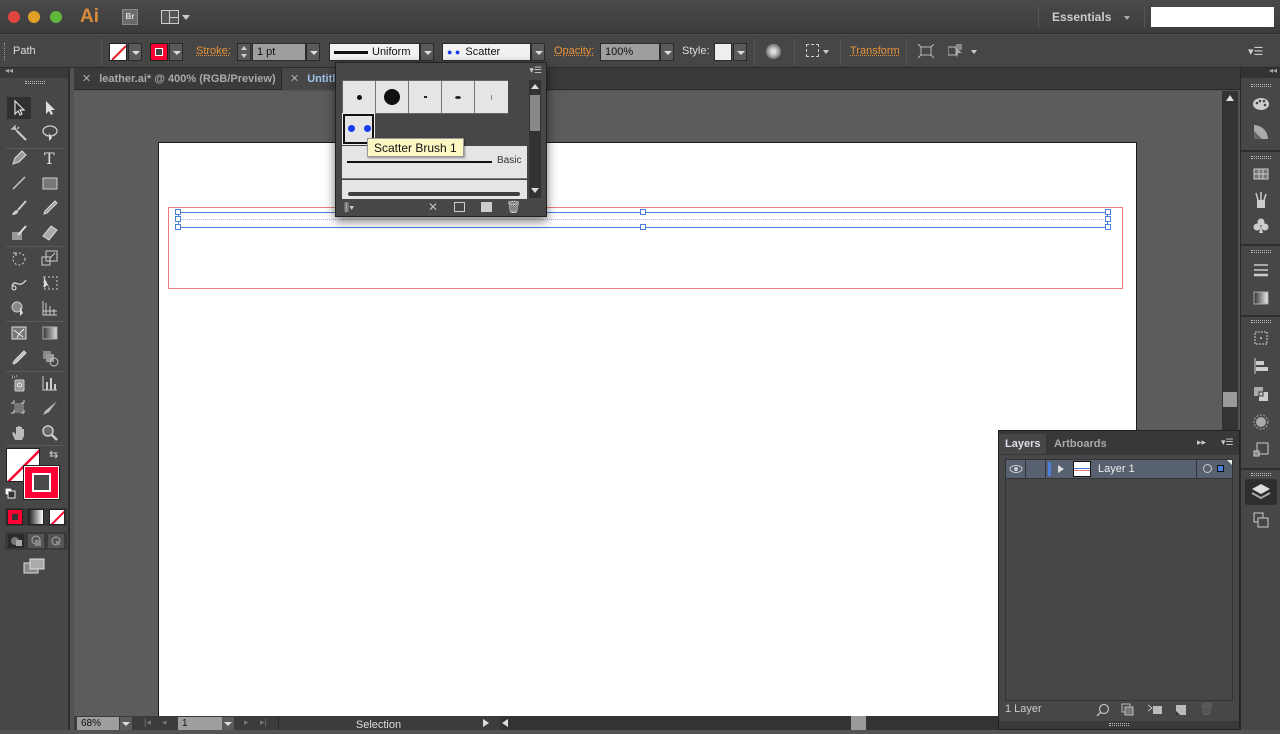 The image size is (1280, 734). I want to click on draw-normal-button, so click(16, 541).